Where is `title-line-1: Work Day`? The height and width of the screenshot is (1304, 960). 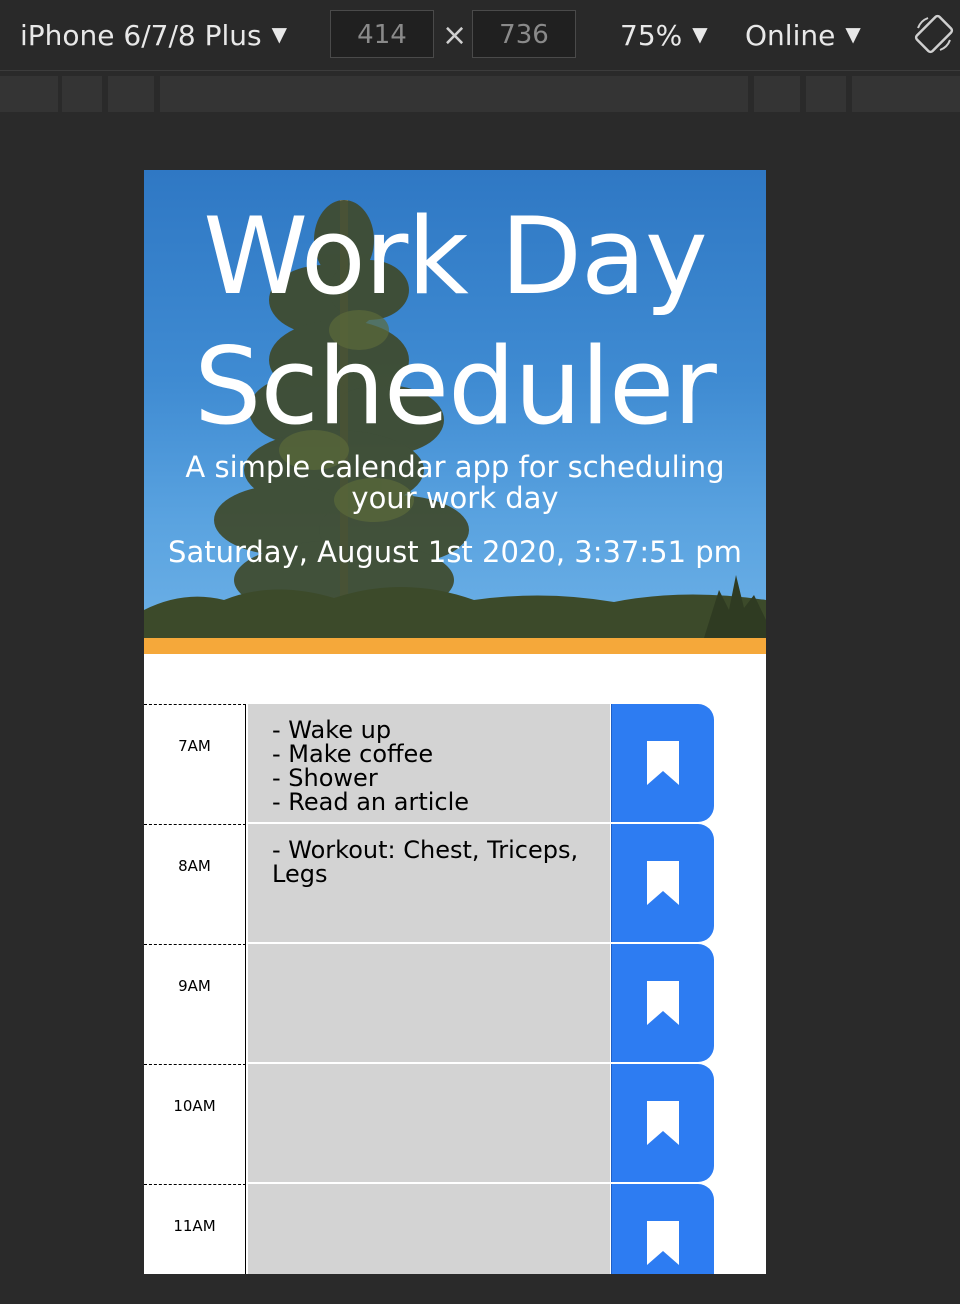
title-line-1: Work Day is located at coordinates (455, 256).